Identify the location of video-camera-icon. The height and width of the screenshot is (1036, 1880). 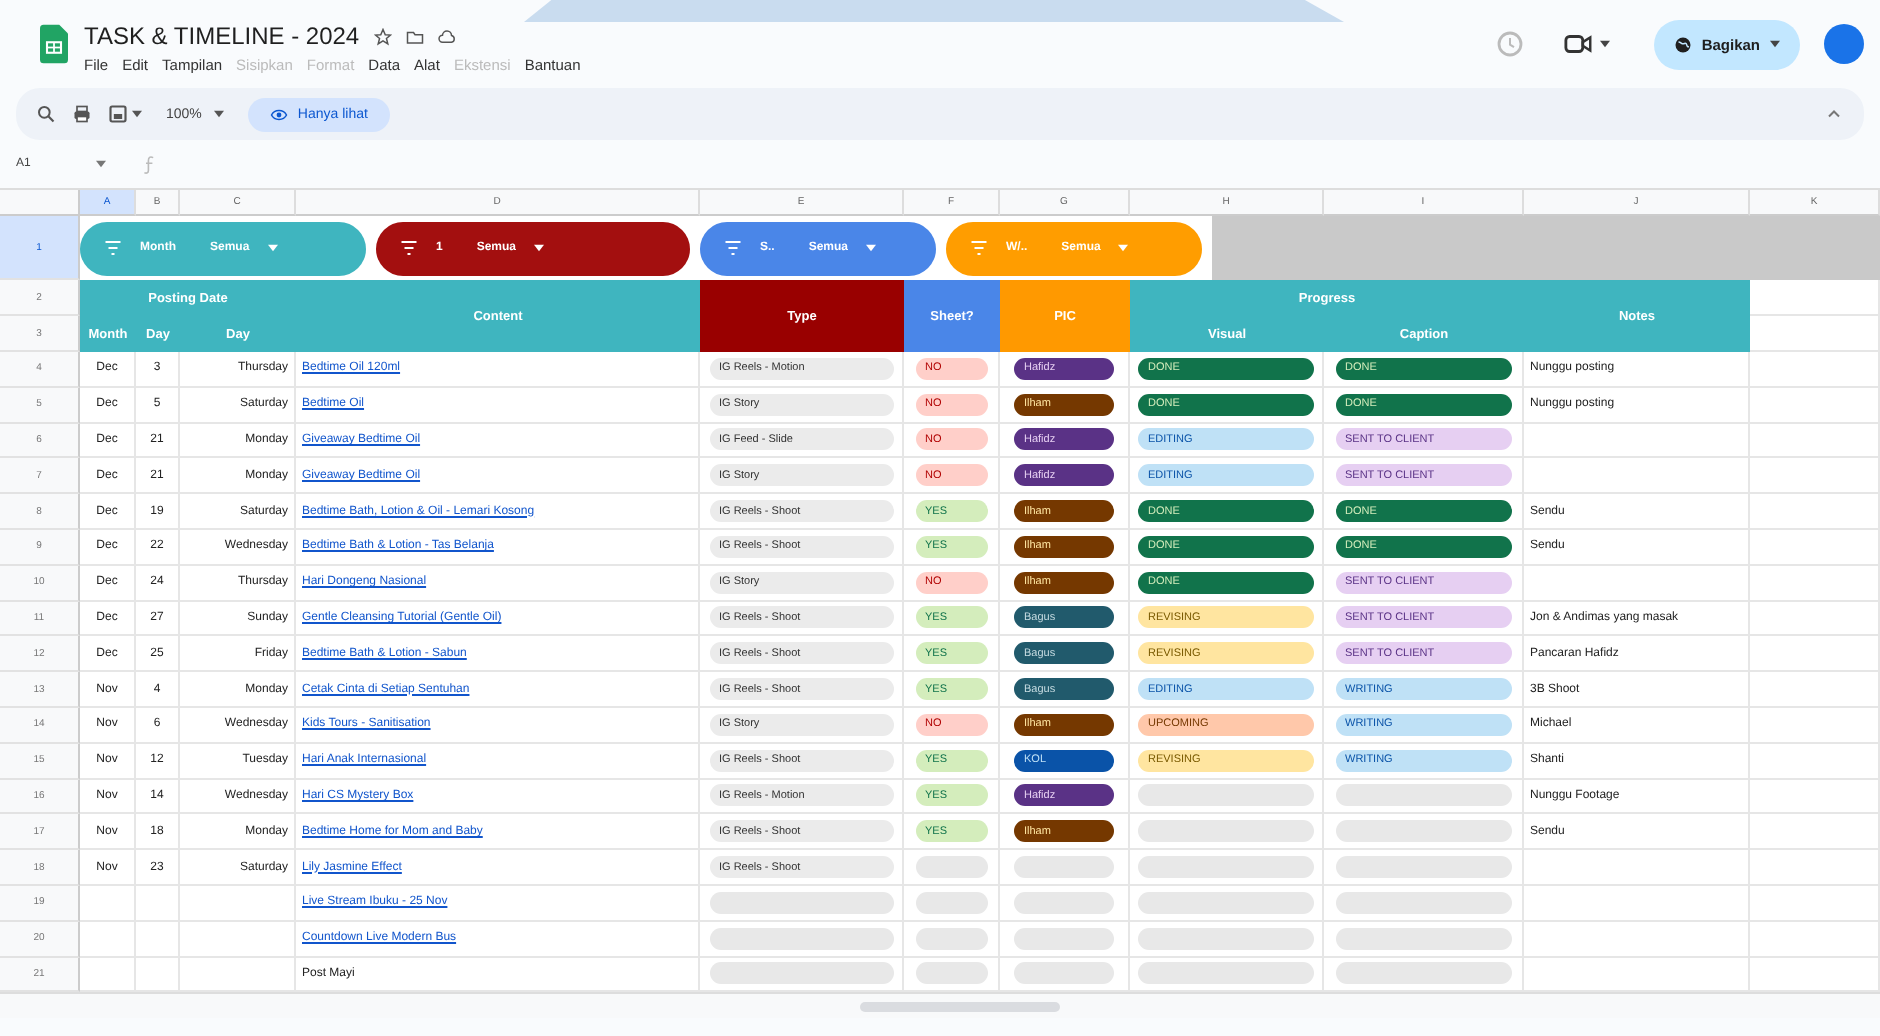
(1578, 44).